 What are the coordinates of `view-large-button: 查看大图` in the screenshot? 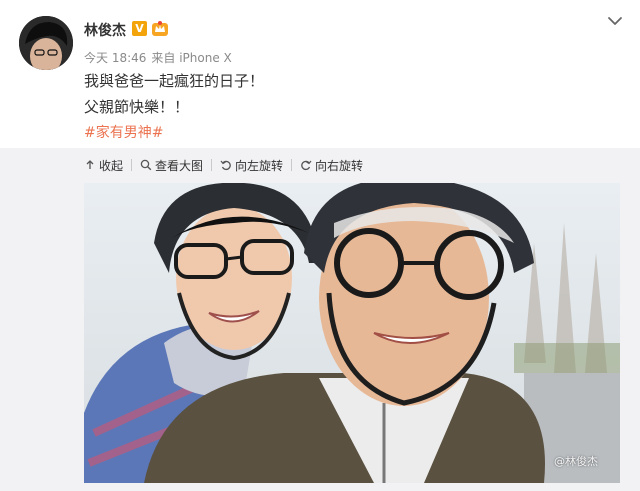 It's located at (171, 165).